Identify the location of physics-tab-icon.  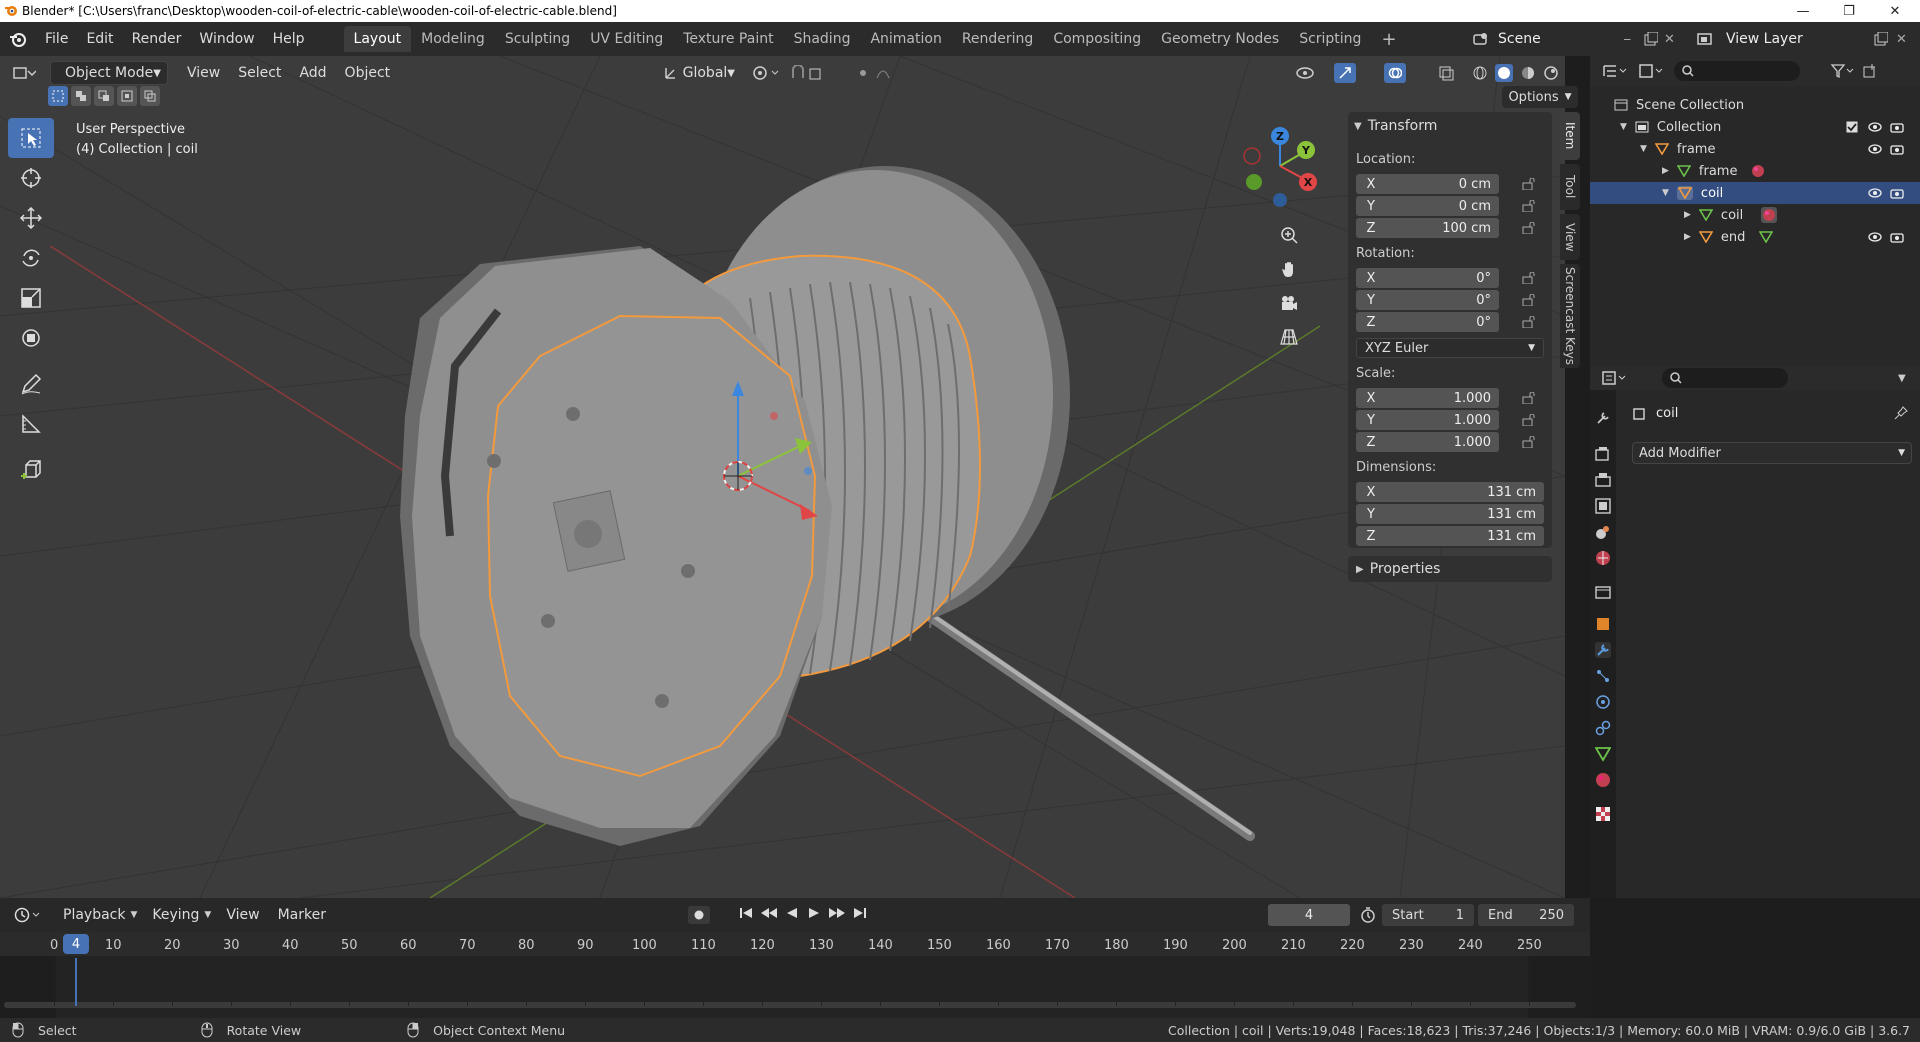
(1603, 702).